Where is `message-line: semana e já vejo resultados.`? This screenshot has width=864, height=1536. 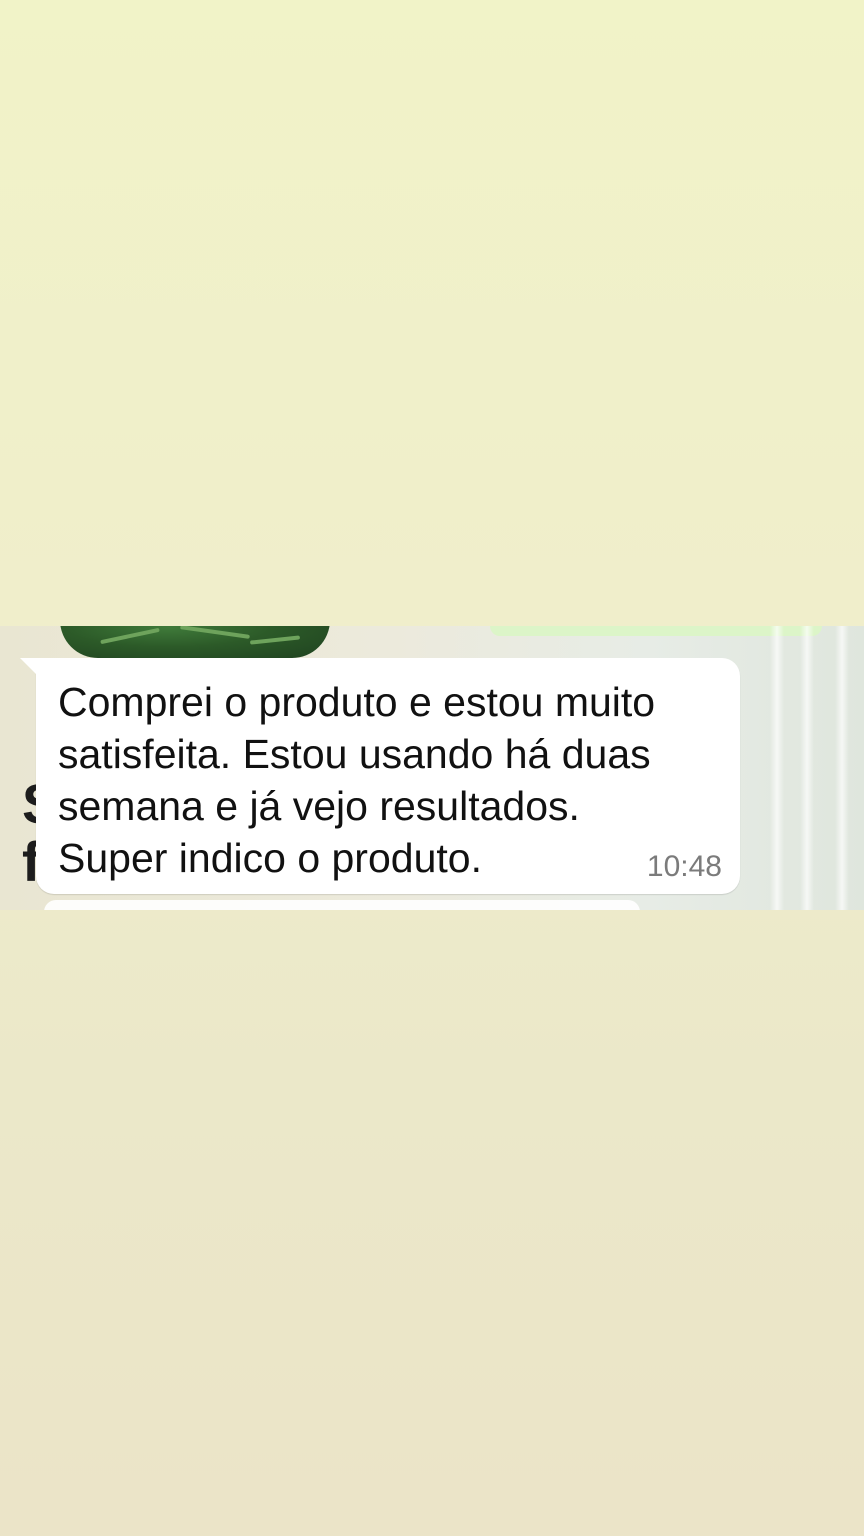 message-line: semana e já vejo resultados. is located at coordinates (319, 806).